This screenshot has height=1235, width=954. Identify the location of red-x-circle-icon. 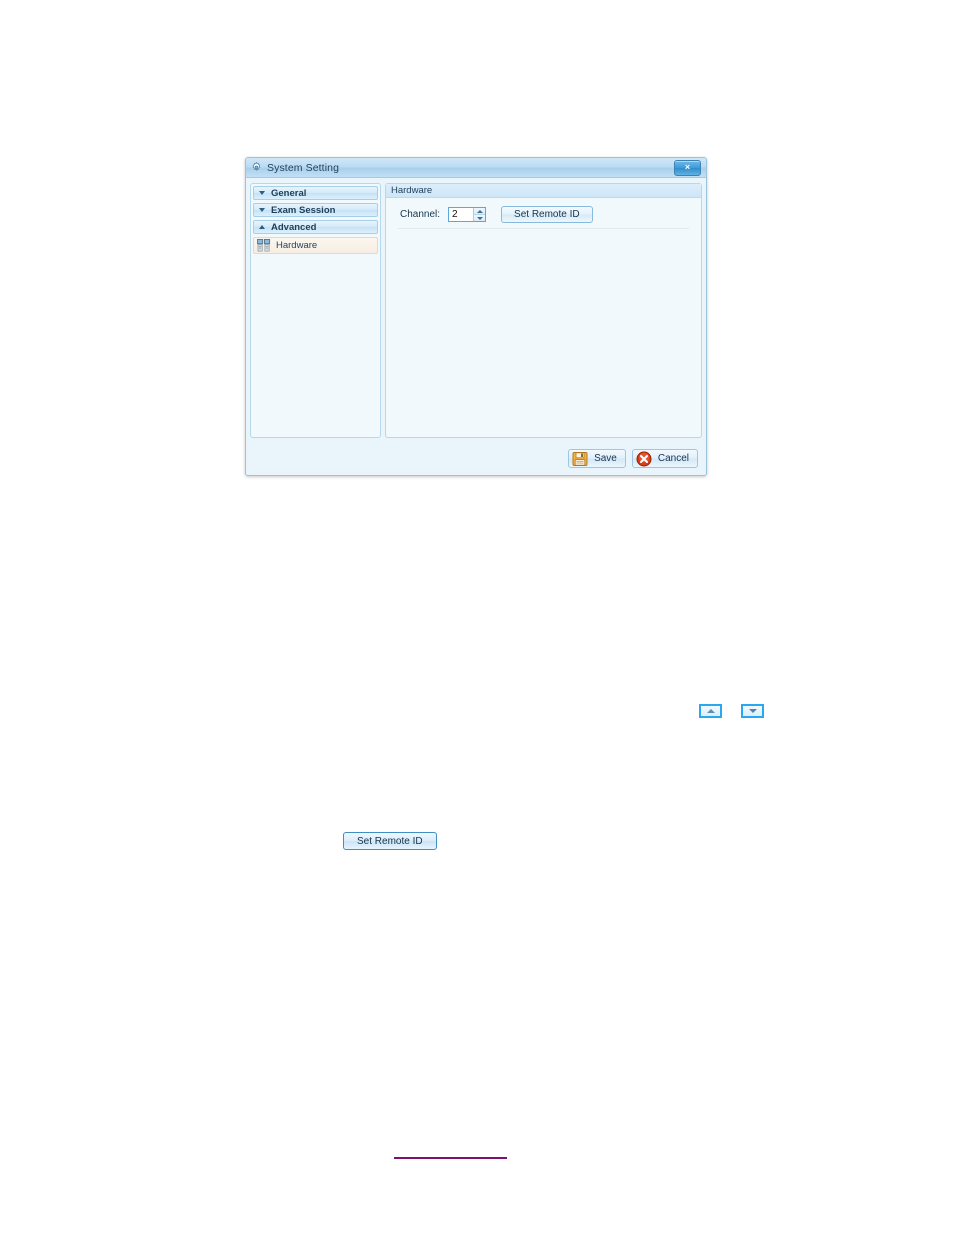
(644, 459).